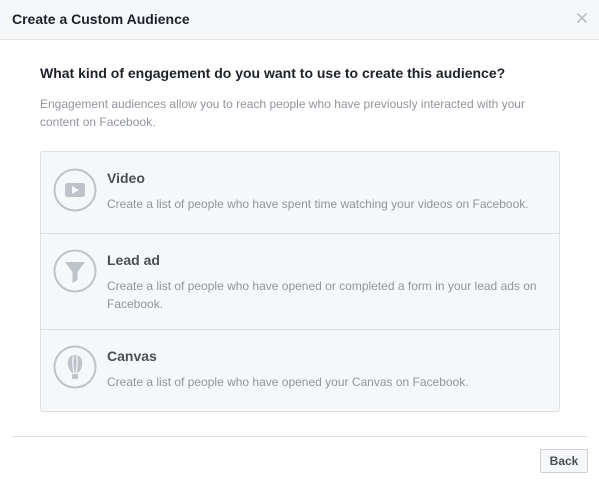  I want to click on canvas-icon, so click(75, 367).